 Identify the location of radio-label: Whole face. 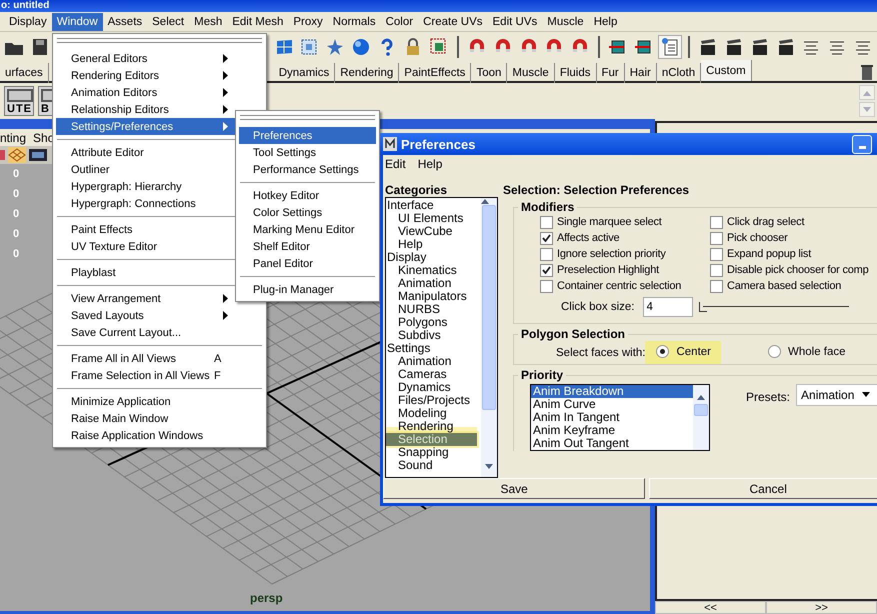
(817, 352).